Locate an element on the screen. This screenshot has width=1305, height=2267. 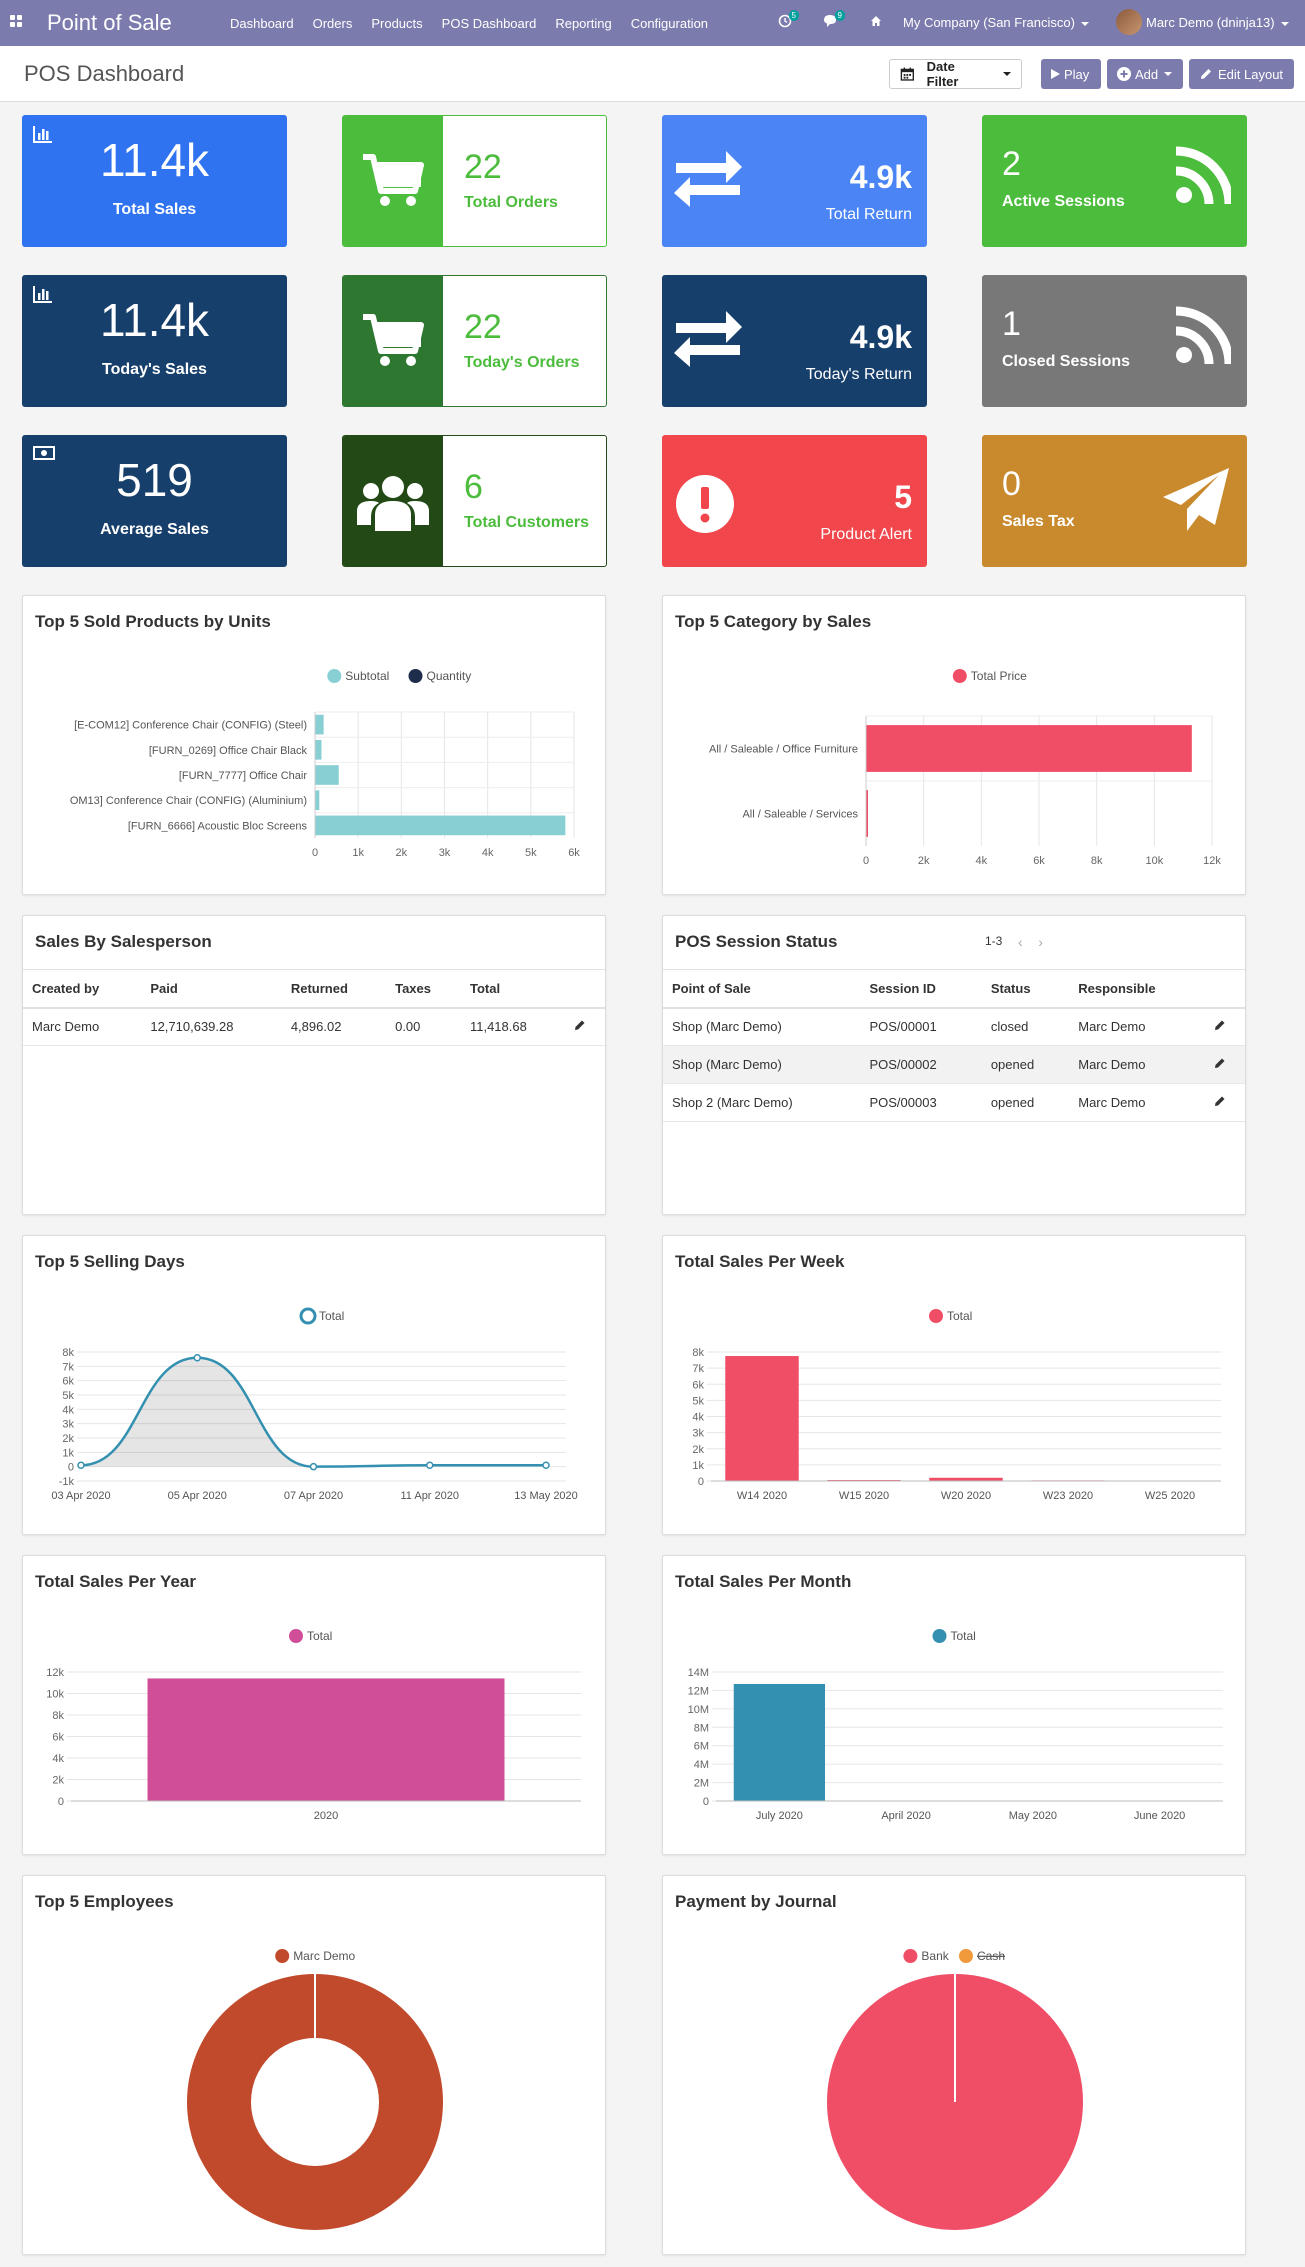
tile-total-customers: 6 Total Customers is located at coordinates (474, 501).